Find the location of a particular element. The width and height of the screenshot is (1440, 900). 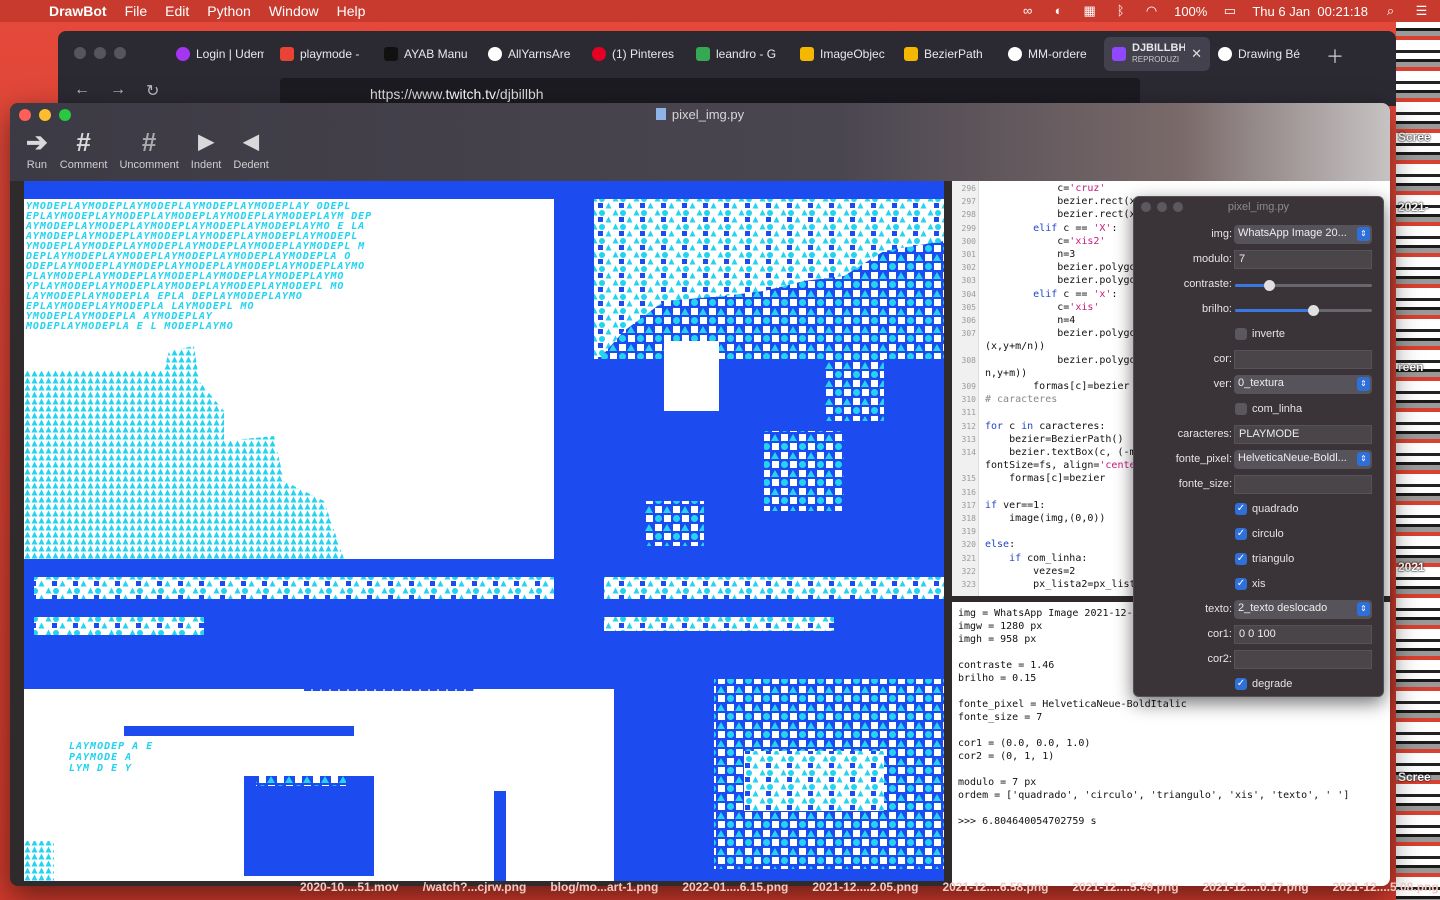

browser-tab: Login | Udem is located at coordinates (220, 54).